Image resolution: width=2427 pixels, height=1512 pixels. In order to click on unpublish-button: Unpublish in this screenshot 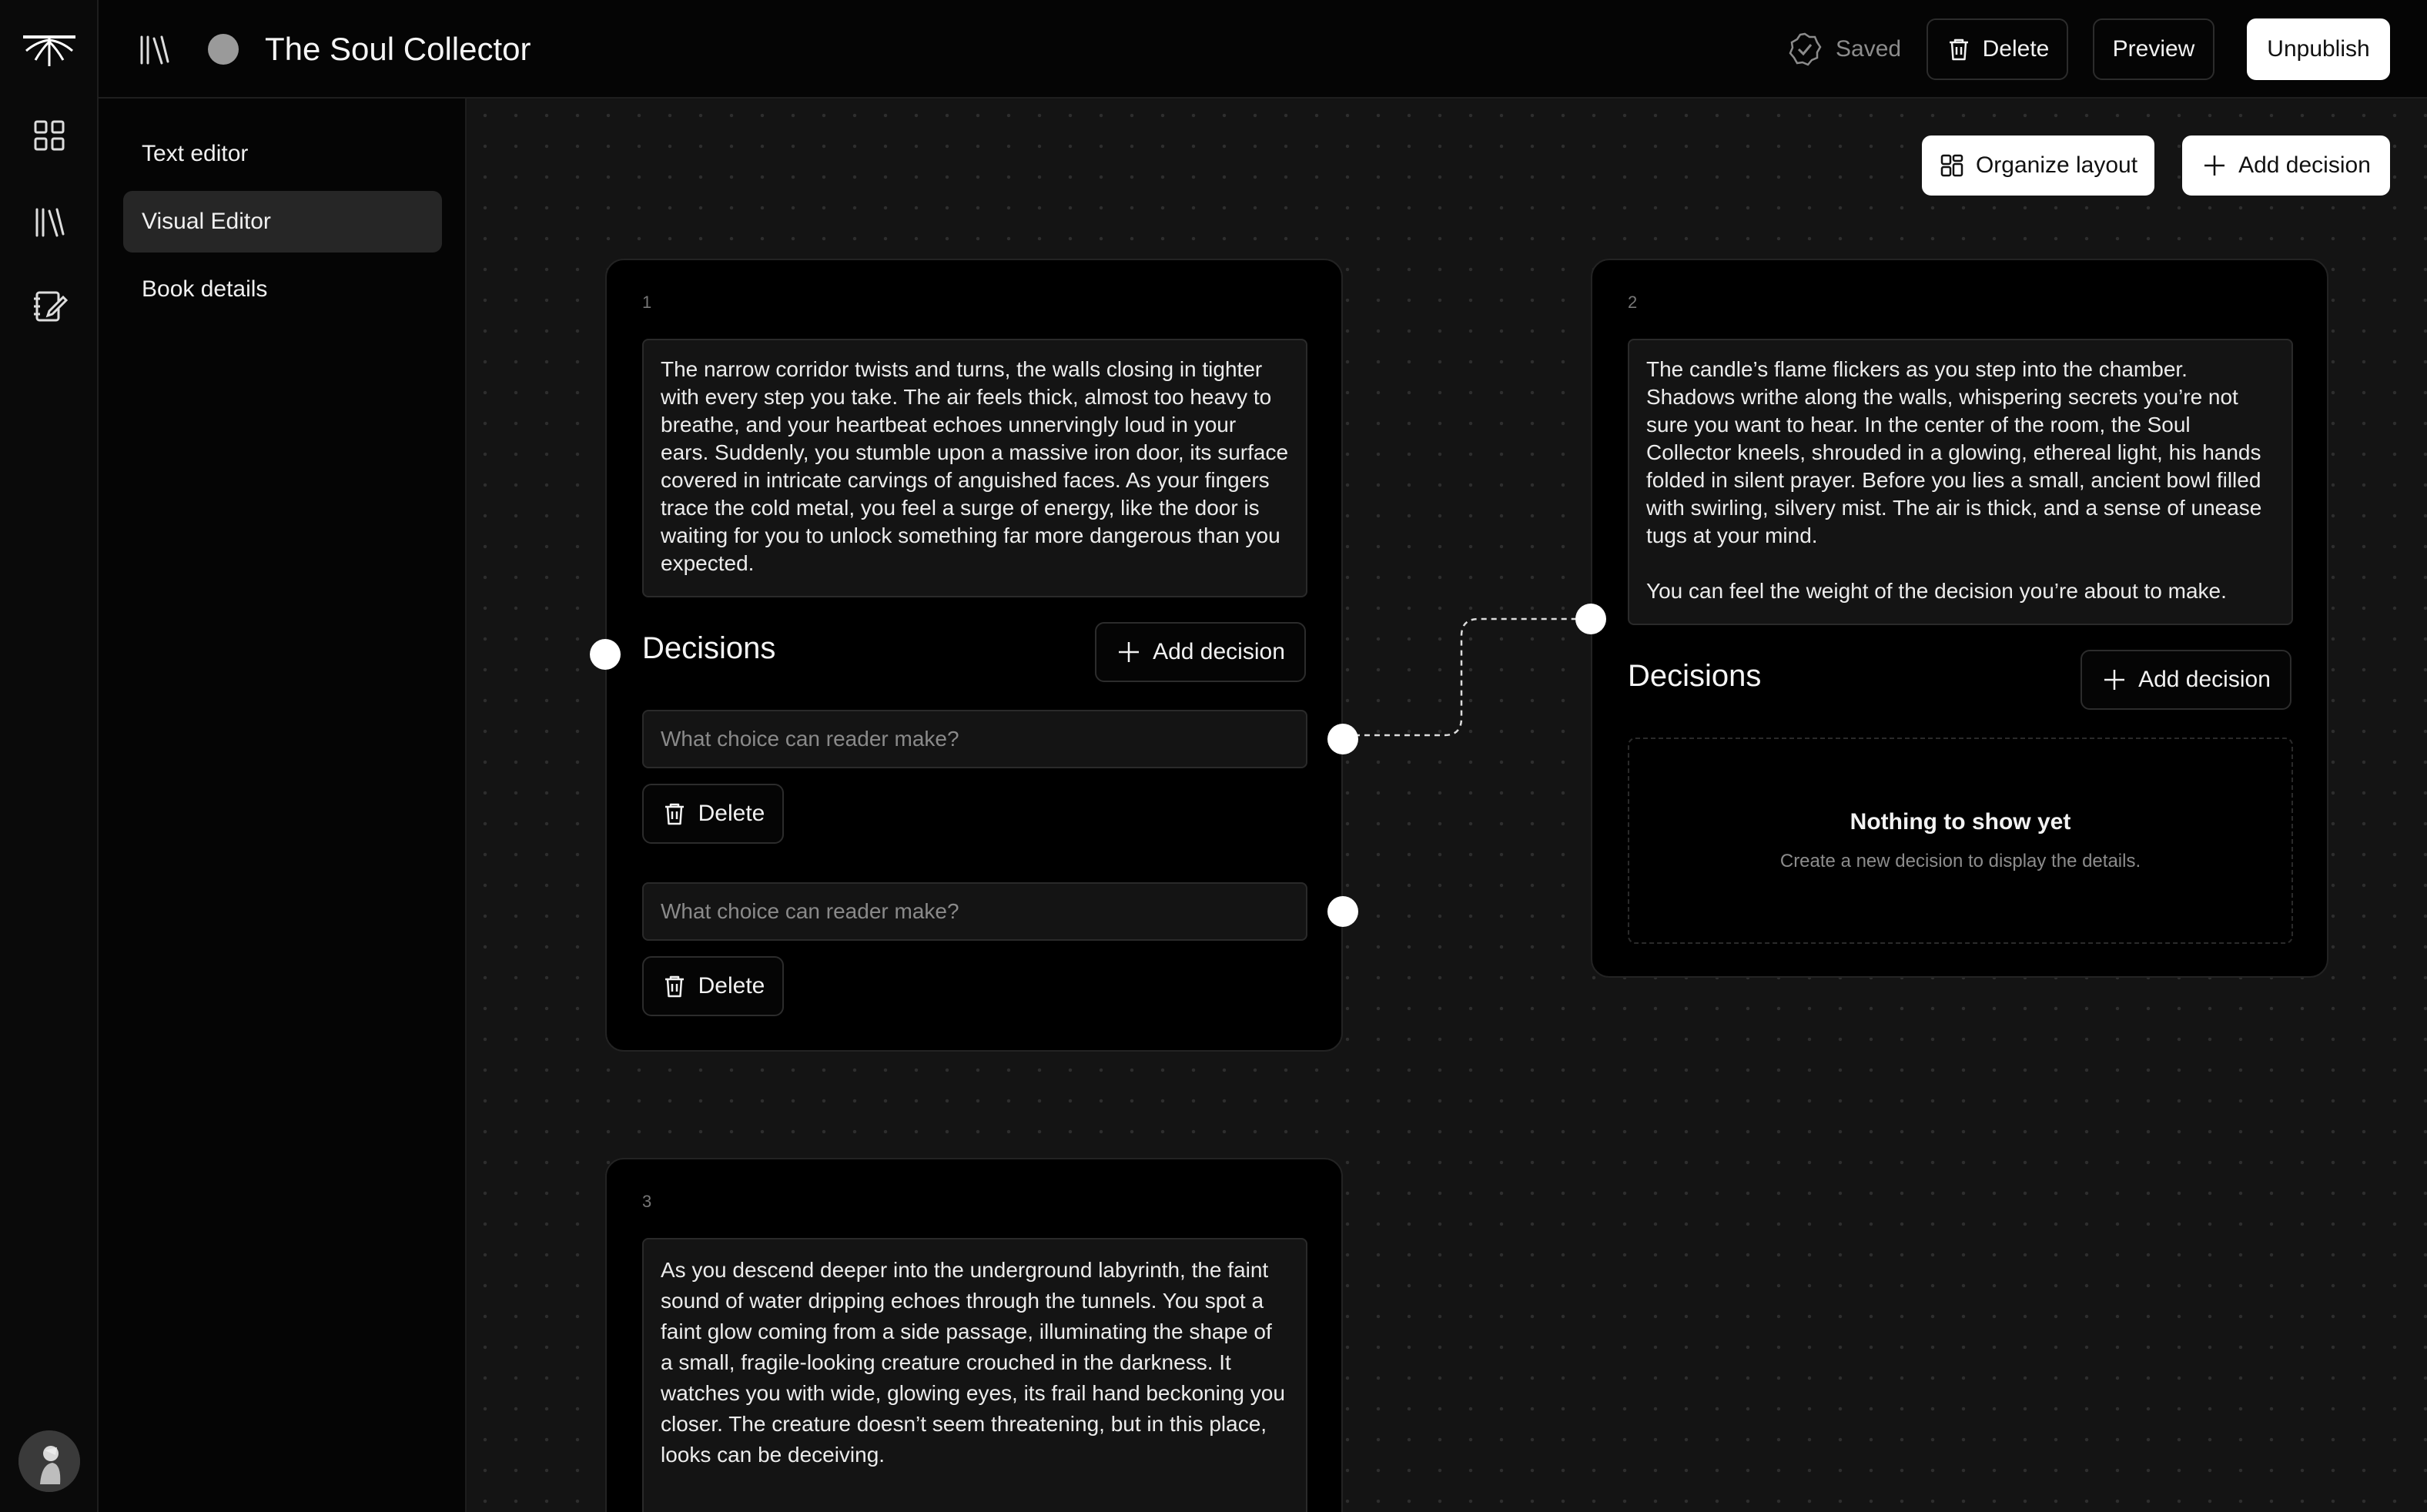, I will do `click(2318, 49)`.